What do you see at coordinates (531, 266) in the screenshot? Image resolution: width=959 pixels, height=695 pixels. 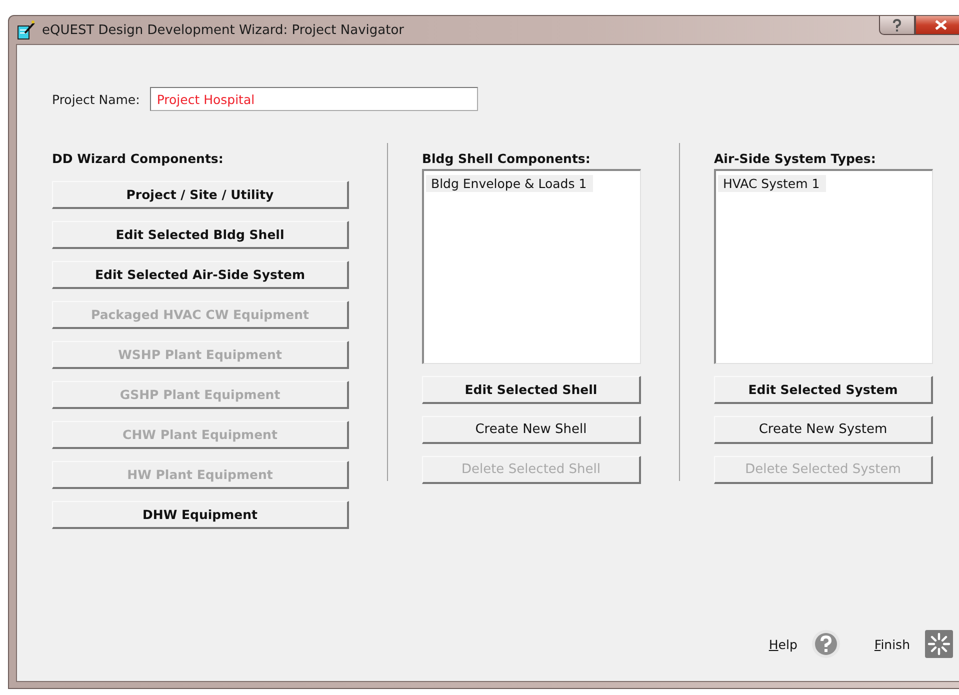 I see `list-box: Bldg Envelope & Loads 1` at bounding box center [531, 266].